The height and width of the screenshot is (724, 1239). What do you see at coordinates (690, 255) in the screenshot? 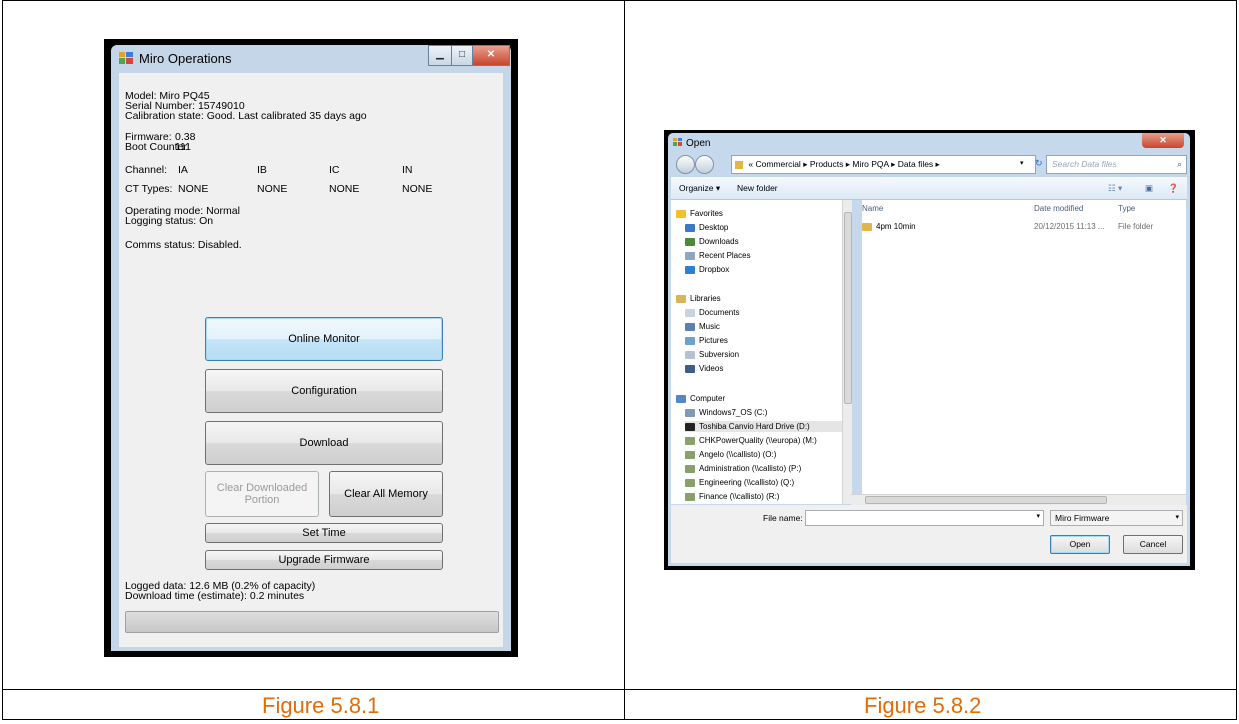
I see `recent-places-icon` at bounding box center [690, 255].